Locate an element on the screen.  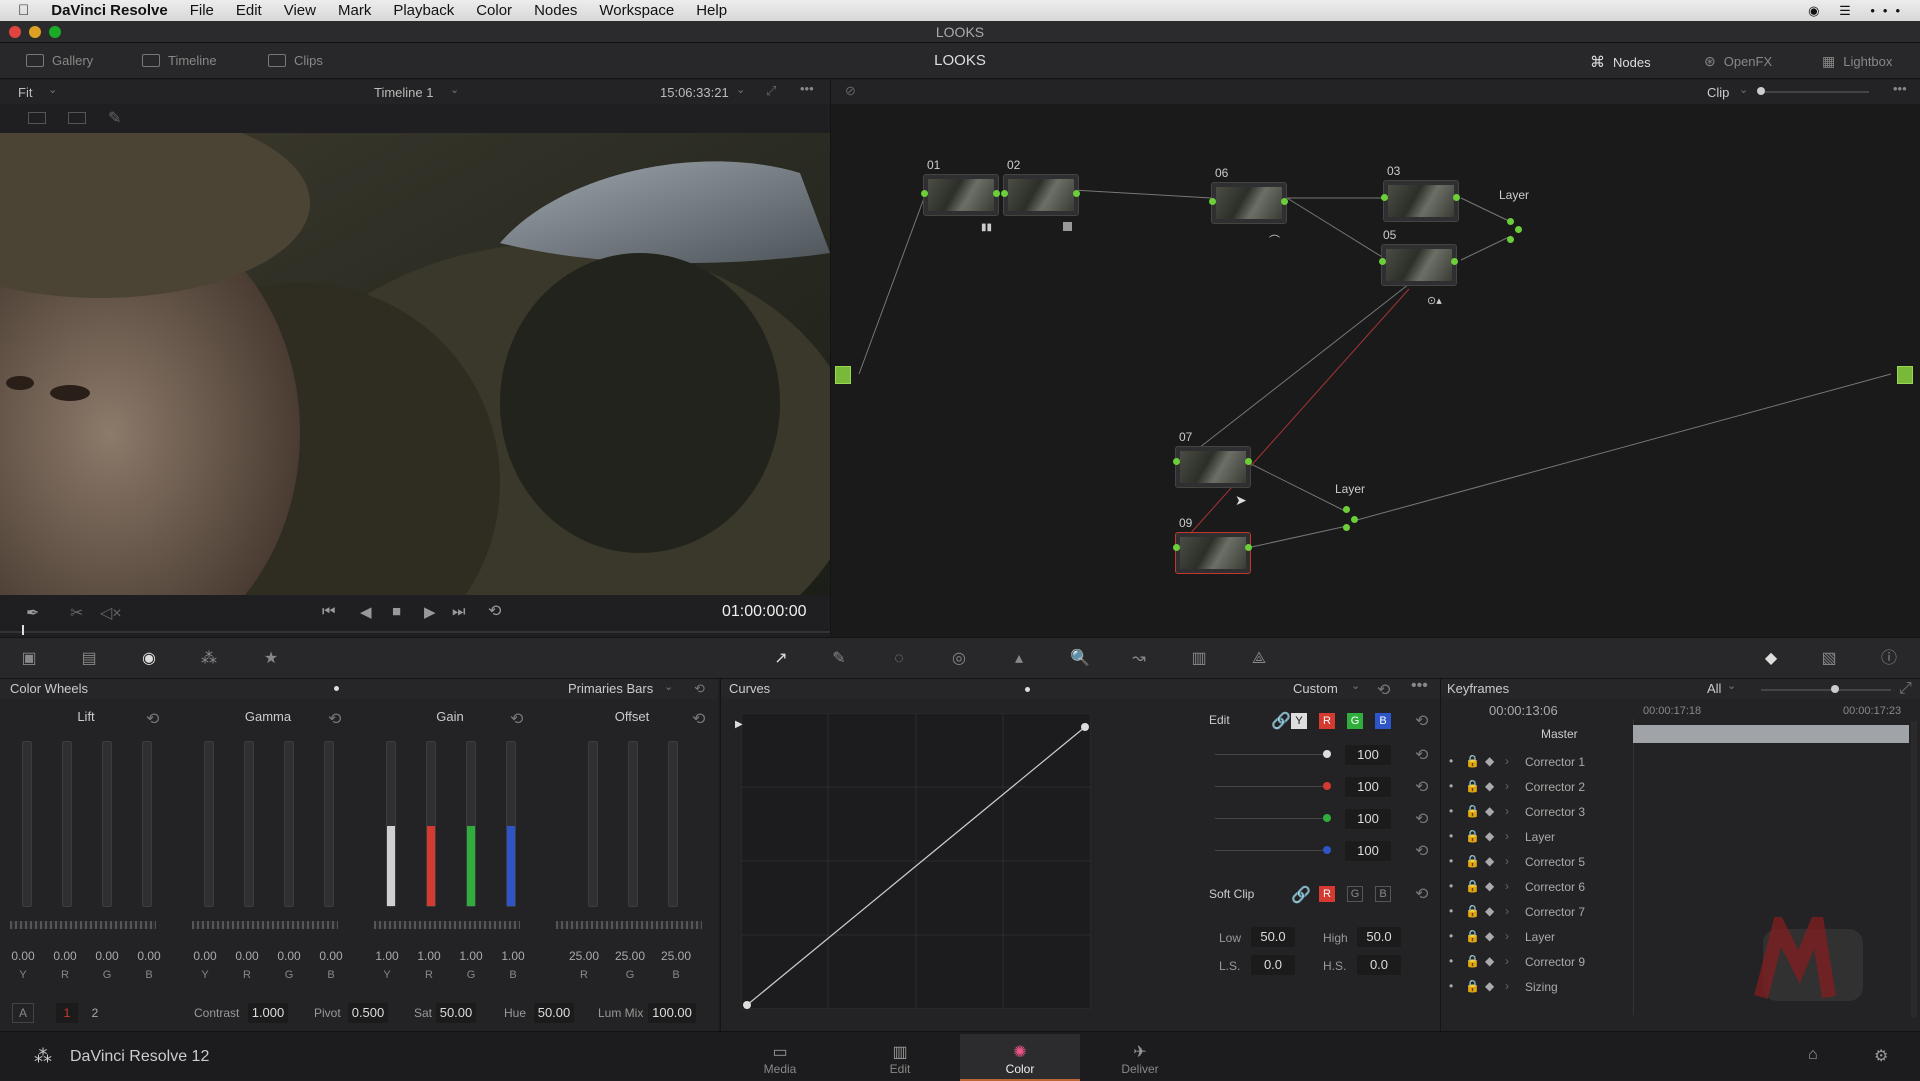
menu-file: File is located at coordinates (202, 10).